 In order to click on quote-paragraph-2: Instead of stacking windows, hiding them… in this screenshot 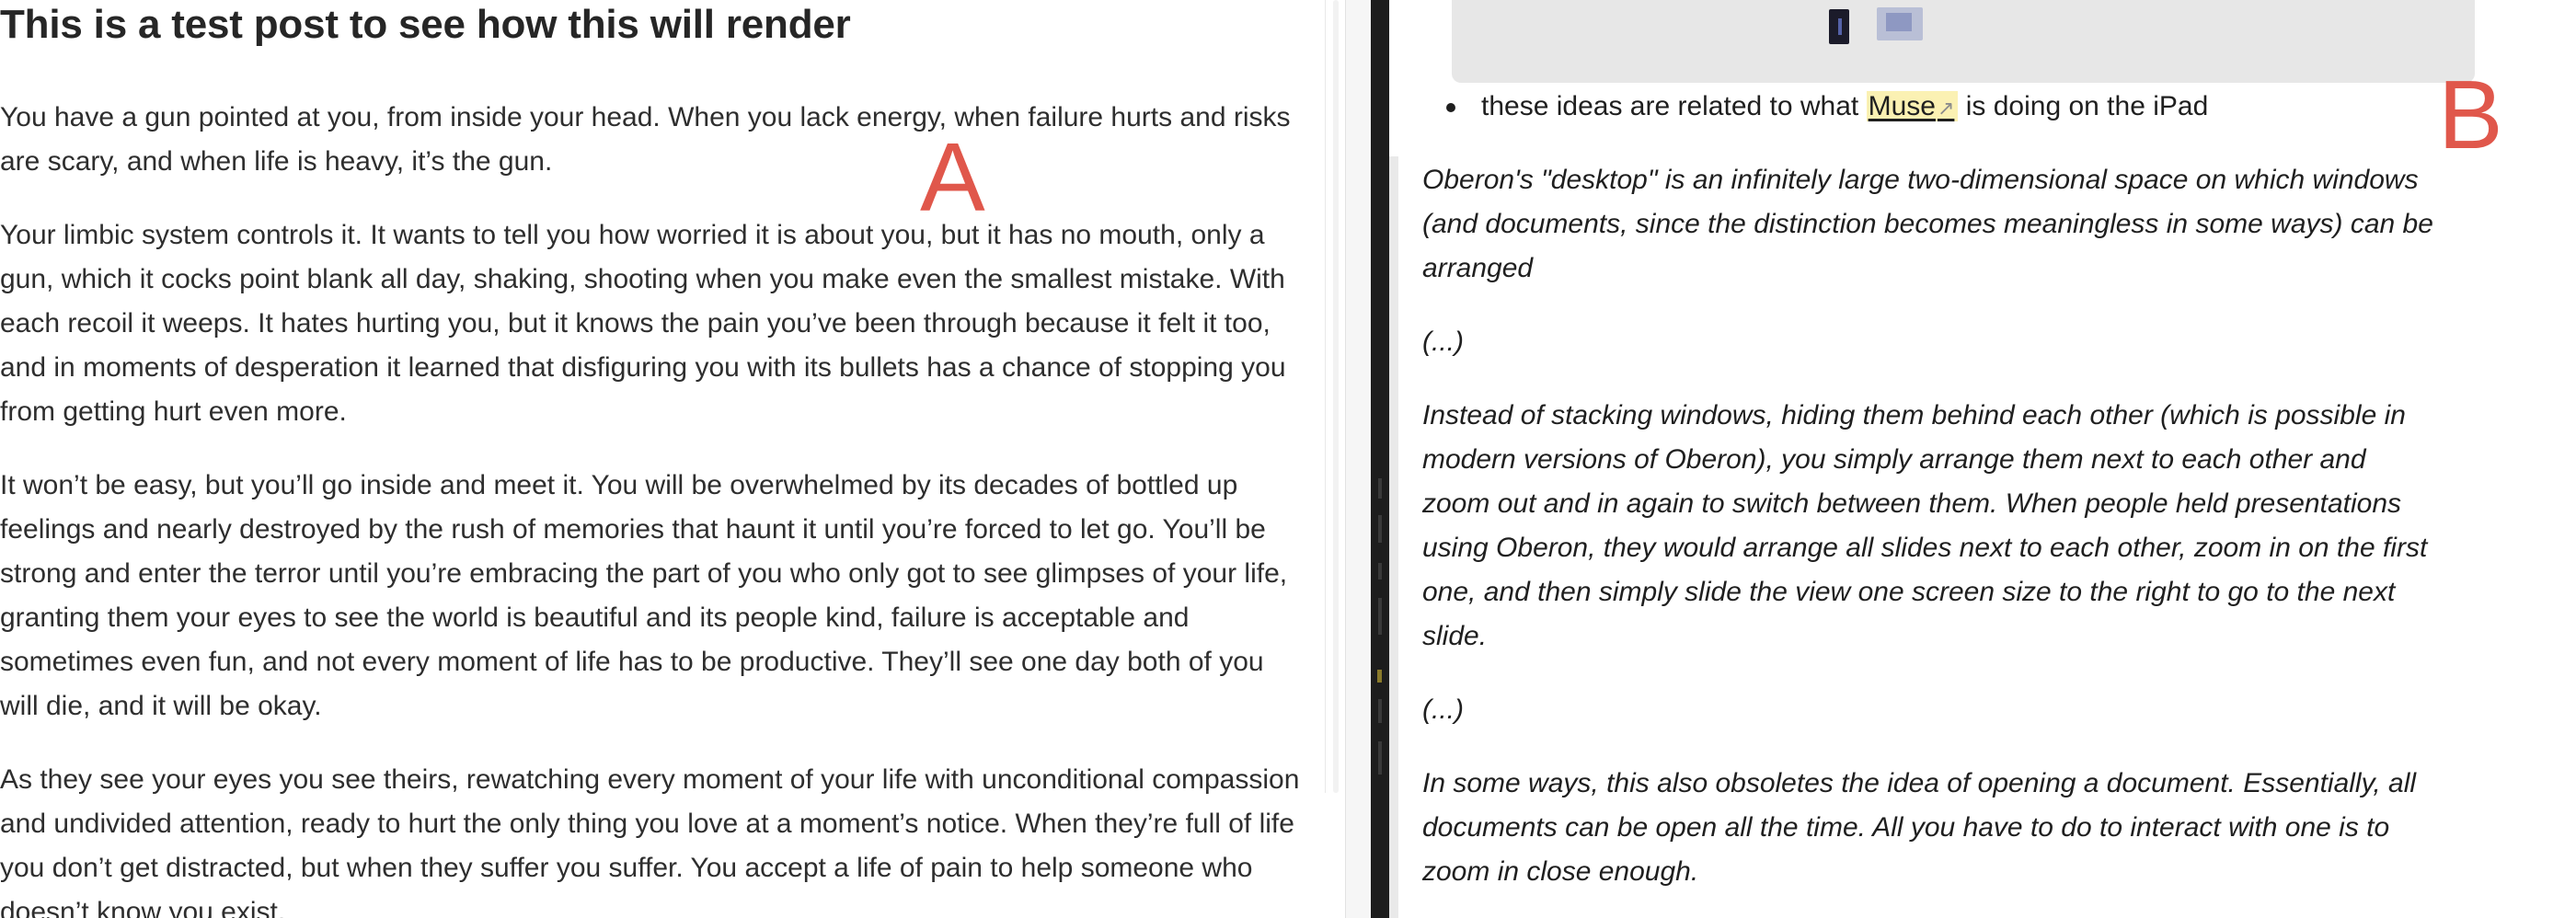, I will do `click(1925, 525)`.